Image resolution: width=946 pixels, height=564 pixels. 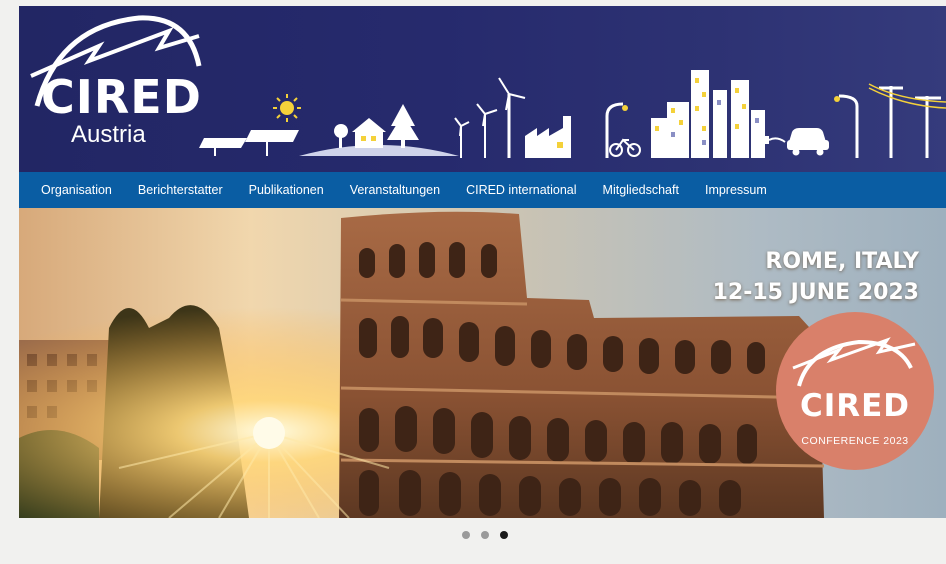 What do you see at coordinates (816, 277) in the screenshot?
I see `hero-location-text: ROME, ITALY 12-15 JUNE 2023` at bounding box center [816, 277].